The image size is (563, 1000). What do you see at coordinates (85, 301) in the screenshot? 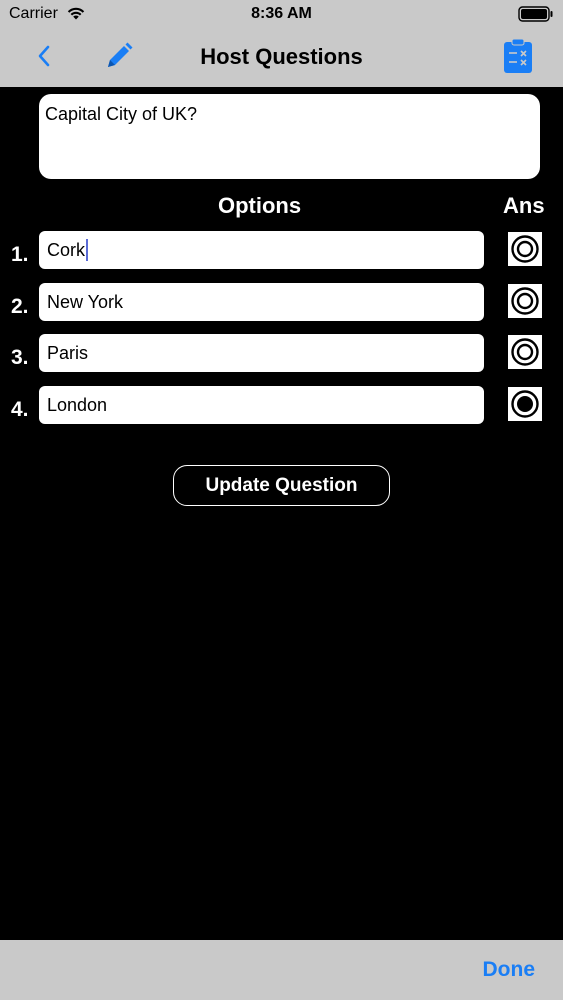
I see `option-text: New York` at bounding box center [85, 301].